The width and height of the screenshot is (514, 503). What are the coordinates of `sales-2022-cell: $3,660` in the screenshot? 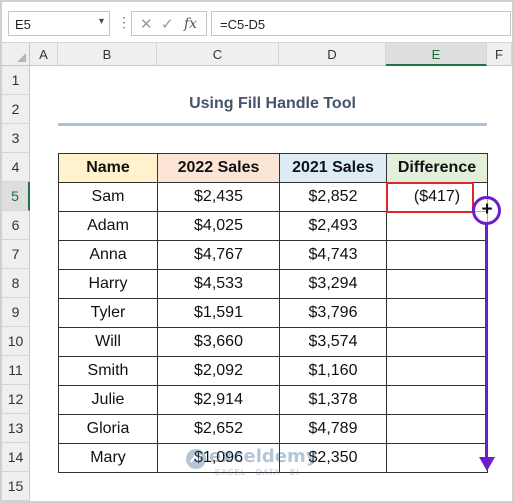 It's located at (218, 342).